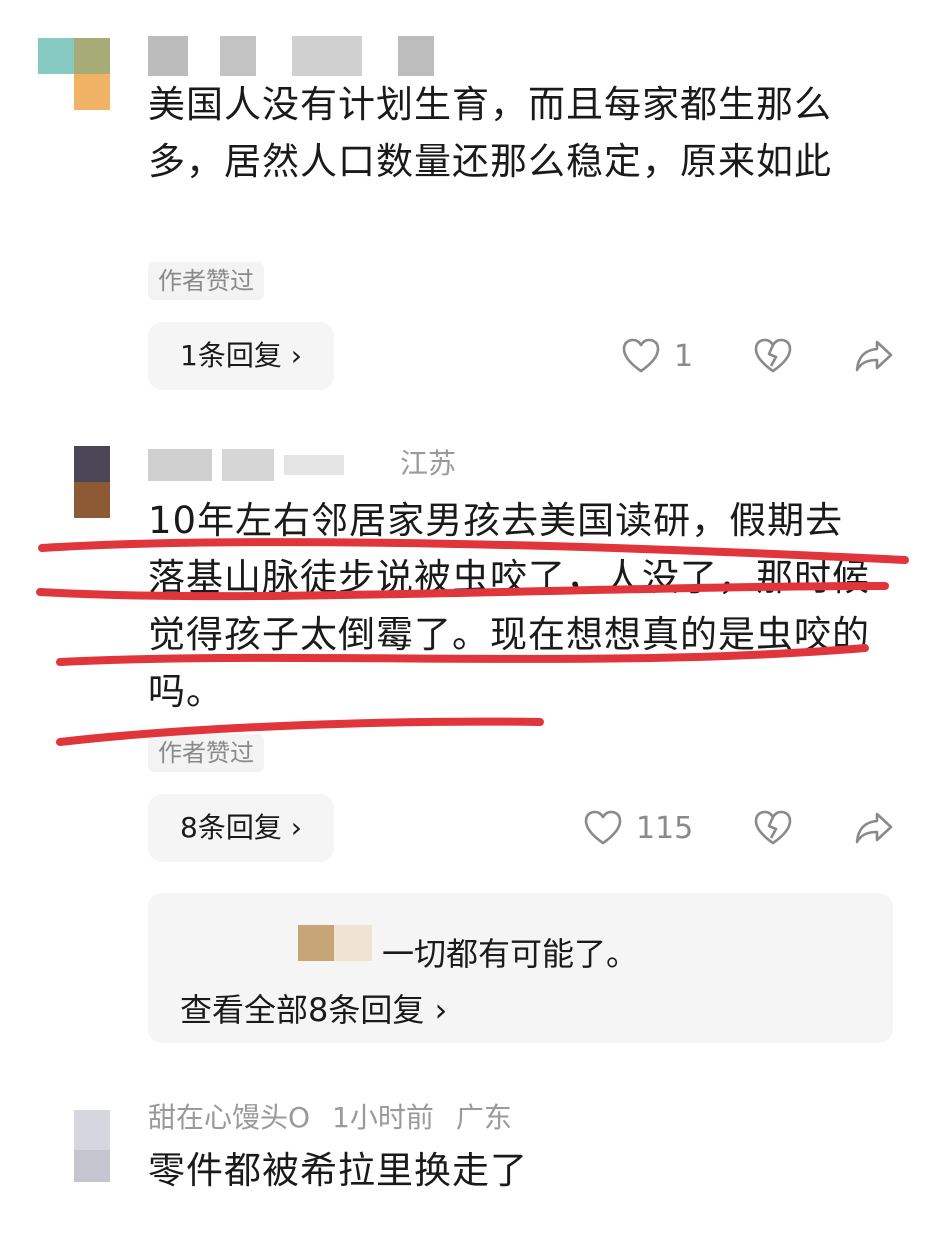 The image size is (946, 1253). Describe the element at coordinates (665, 828) in the screenshot. I see `like-count: 115` at that location.